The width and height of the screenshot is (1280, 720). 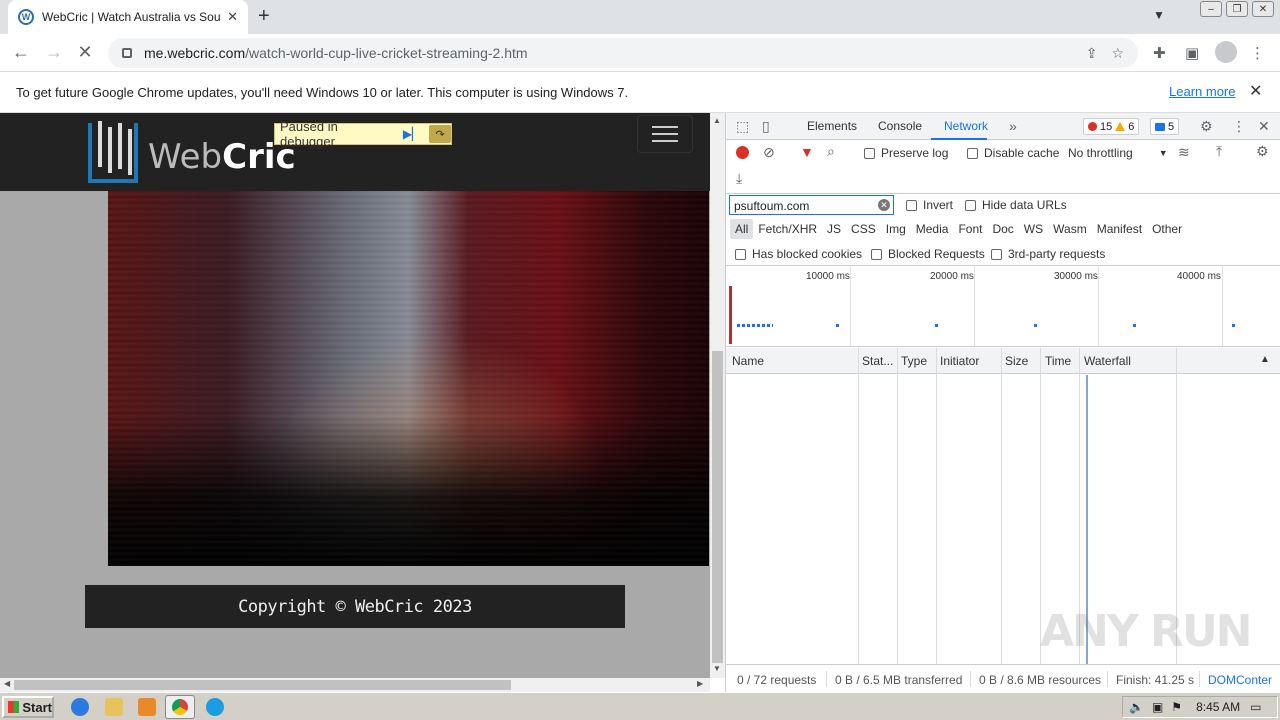 What do you see at coordinates (215, 707) in the screenshot?
I see `edge-icon` at bounding box center [215, 707].